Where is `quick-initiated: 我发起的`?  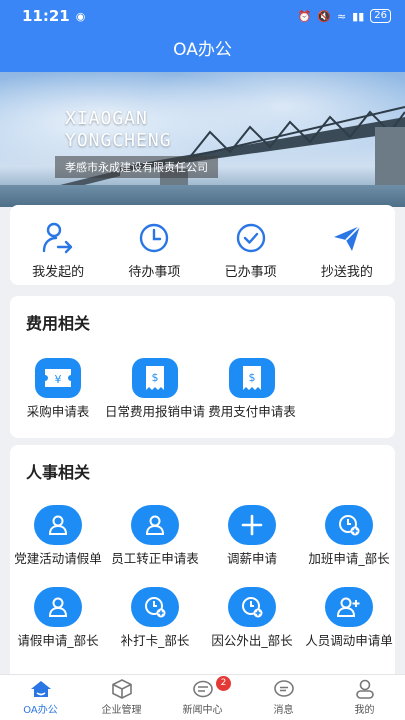
quick-initiated: 我发起的 is located at coordinates (58, 245).